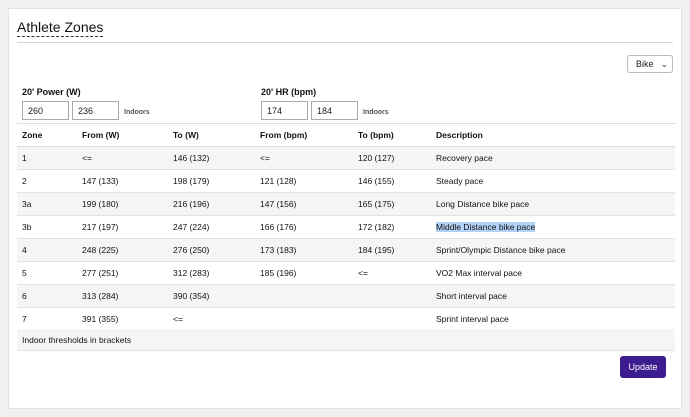 The image size is (690, 417). I want to click on cell-to-w: 390 (354), so click(211, 296).